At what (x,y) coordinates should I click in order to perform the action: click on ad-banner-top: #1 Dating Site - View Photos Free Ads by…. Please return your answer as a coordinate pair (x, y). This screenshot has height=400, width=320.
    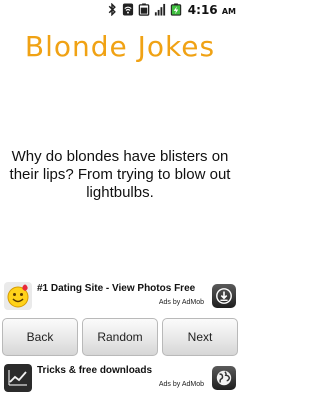
    Looking at the image, I should click on (120, 296).